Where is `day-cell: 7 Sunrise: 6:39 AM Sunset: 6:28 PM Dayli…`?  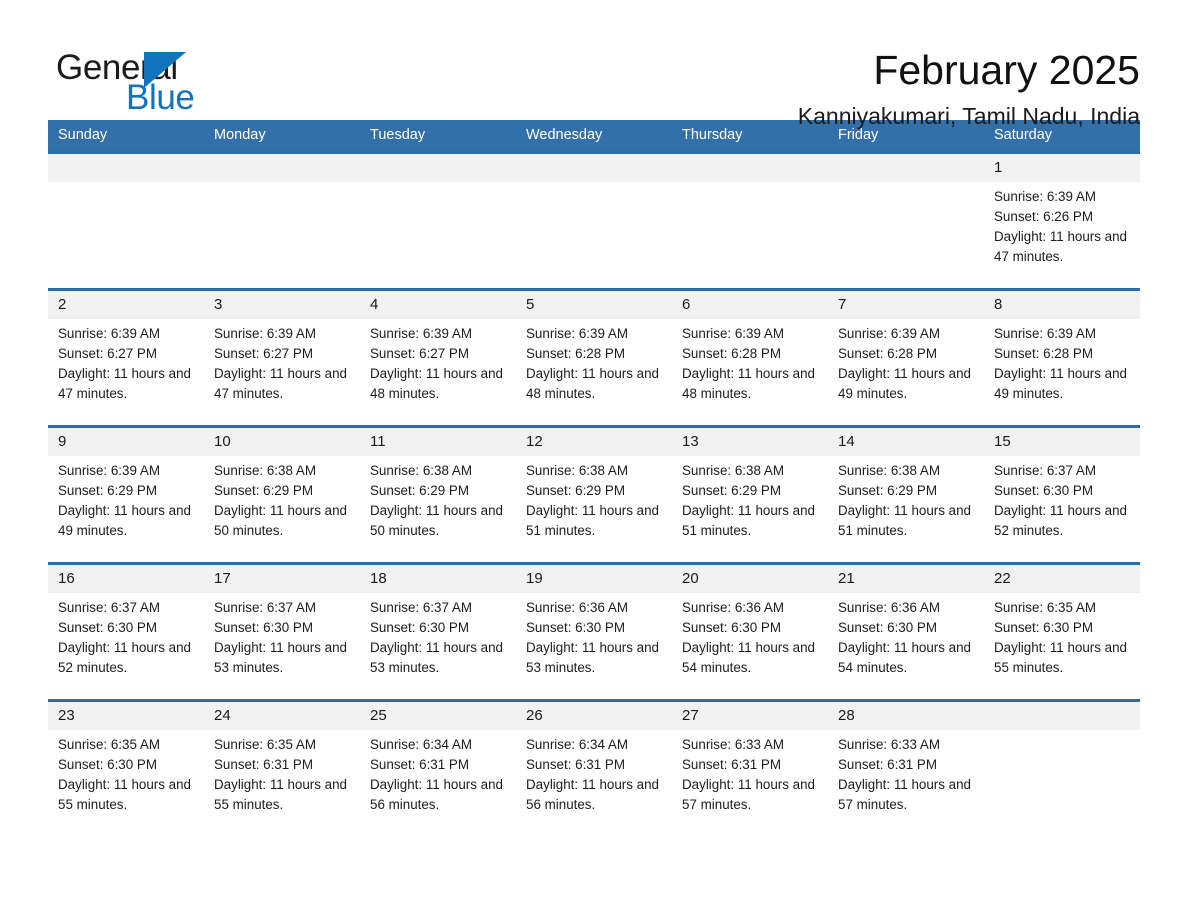 day-cell: 7 Sunrise: 6:39 AM Sunset: 6:28 PM Dayli… is located at coordinates (906, 357).